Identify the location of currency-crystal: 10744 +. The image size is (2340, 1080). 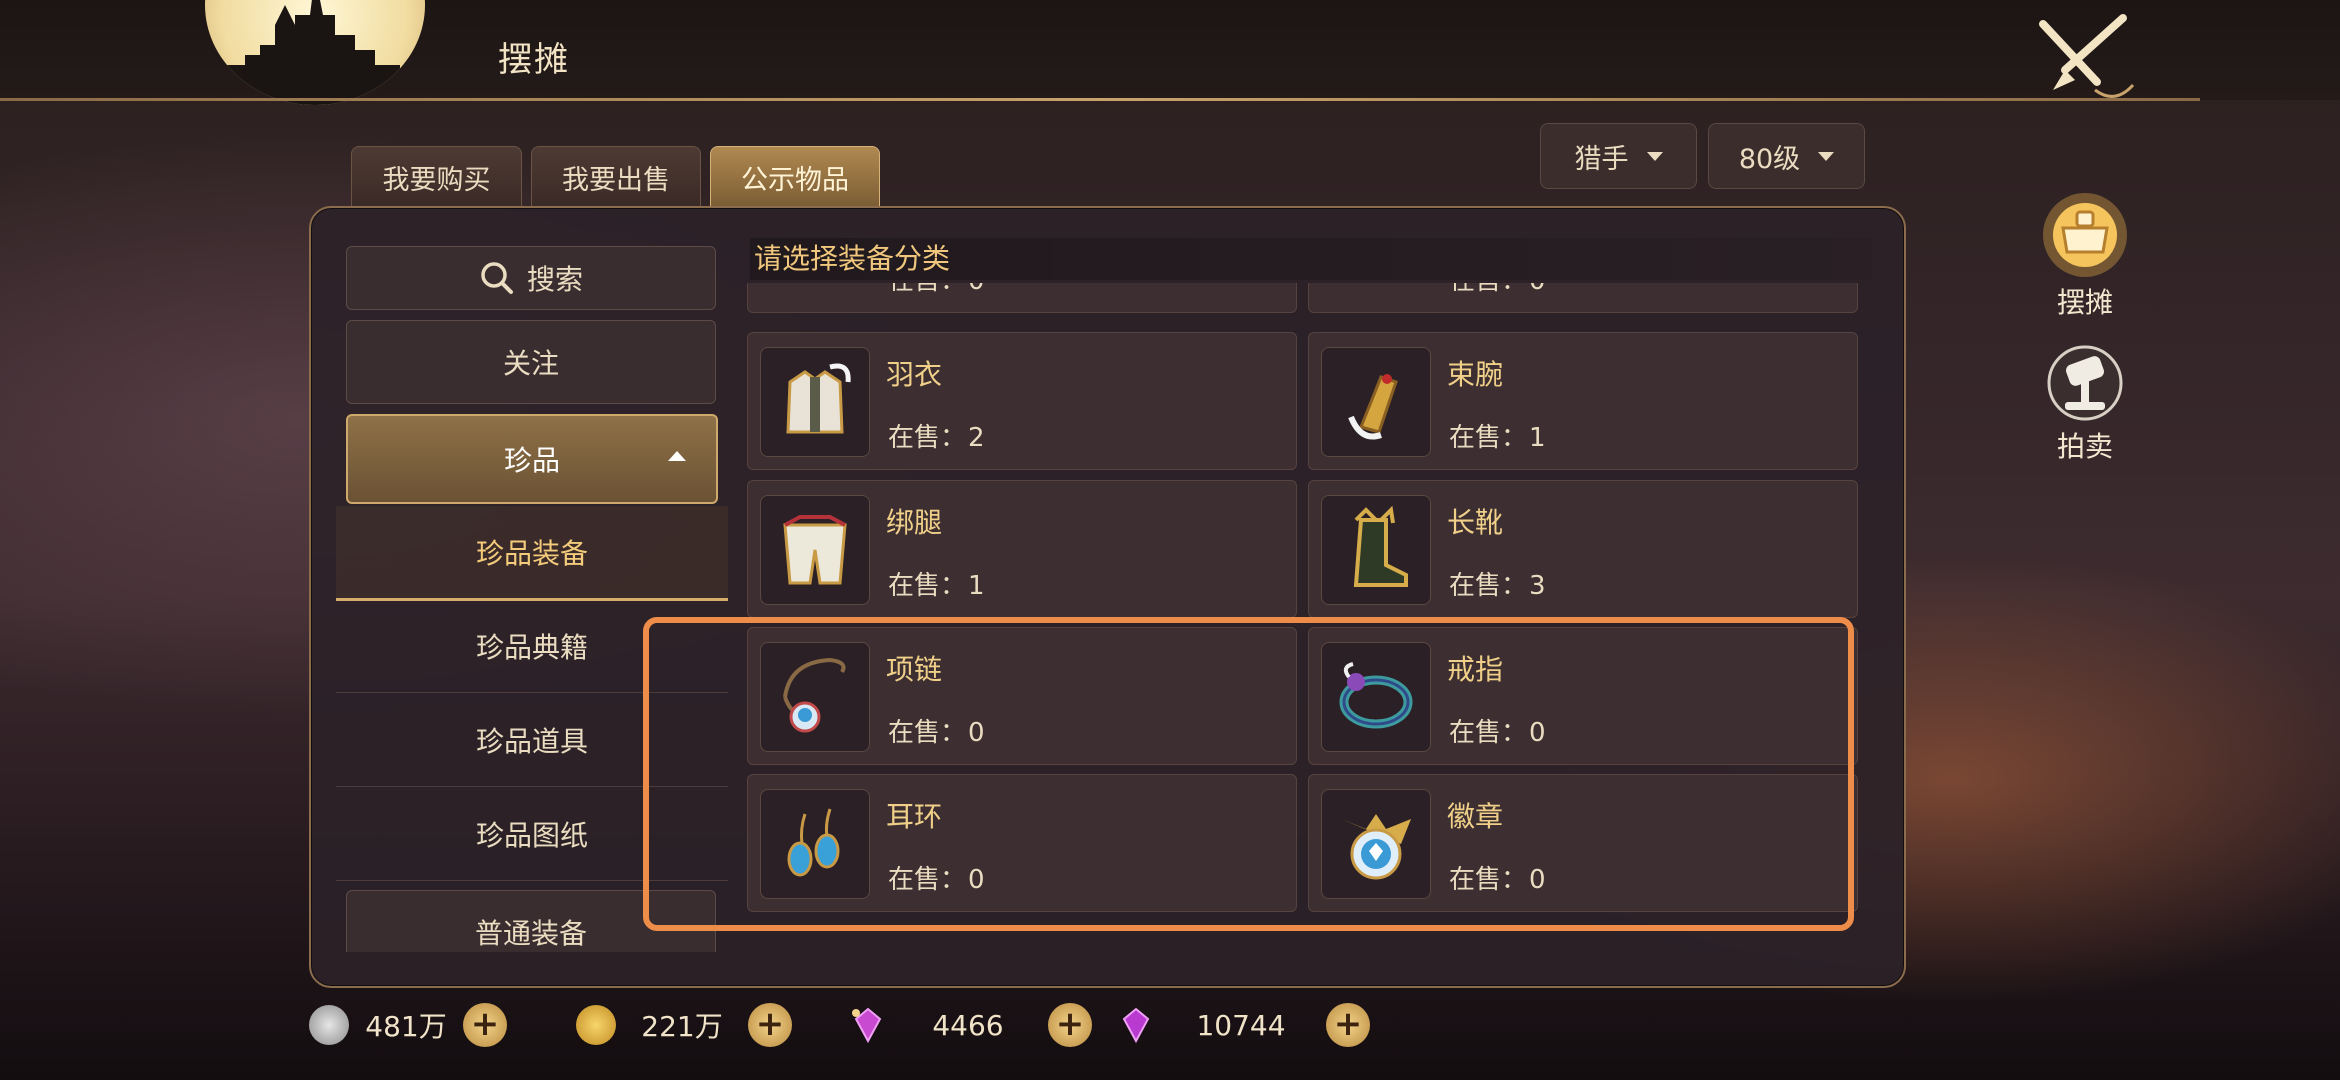
(1243, 1025).